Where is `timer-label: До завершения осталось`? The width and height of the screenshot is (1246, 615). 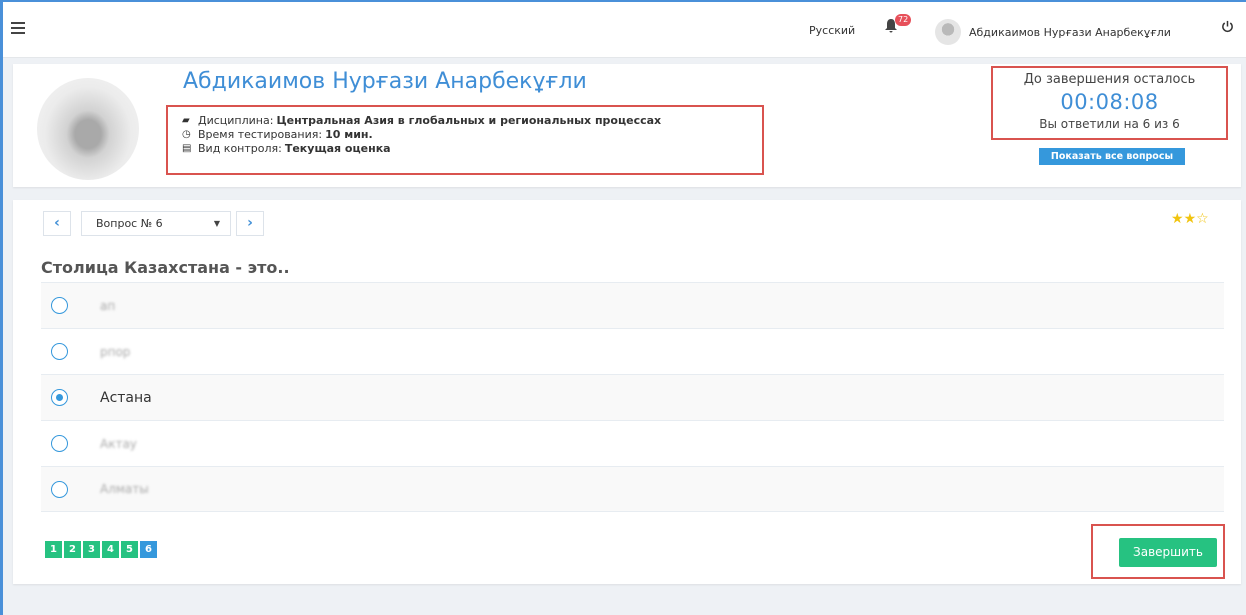
timer-label: До завершения осталось is located at coordinates (1109, 79).